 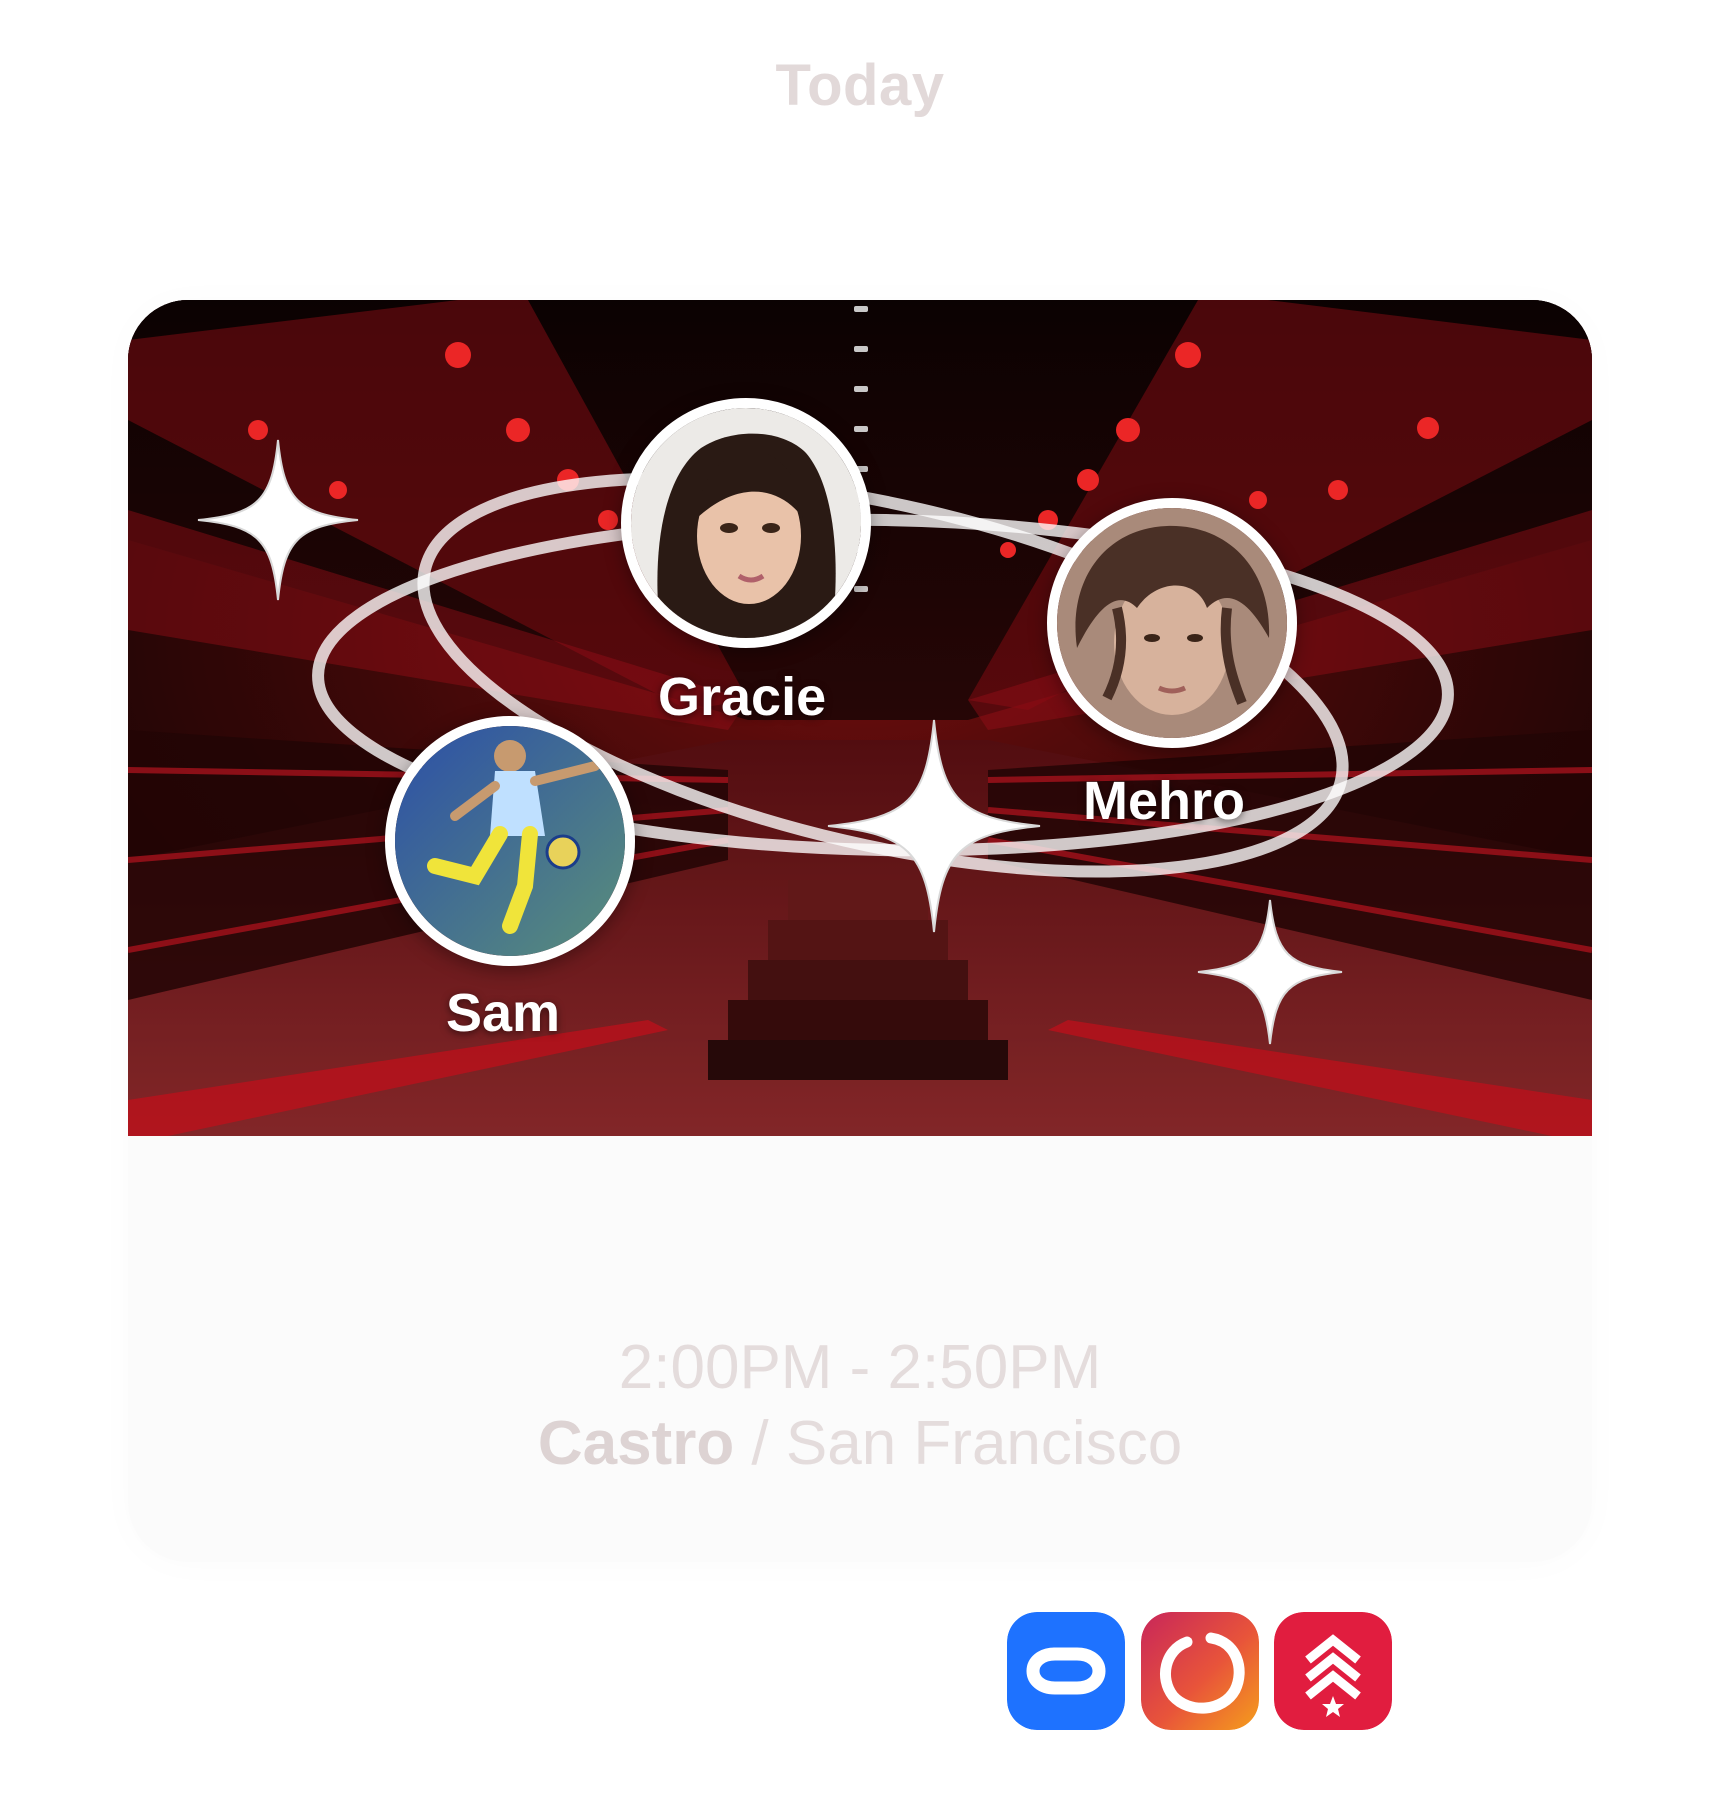 What do you see at coordinates (984, 1443) in the screenshot?
I see `city-name: San Francisco` at bounding box center [984, 1443].